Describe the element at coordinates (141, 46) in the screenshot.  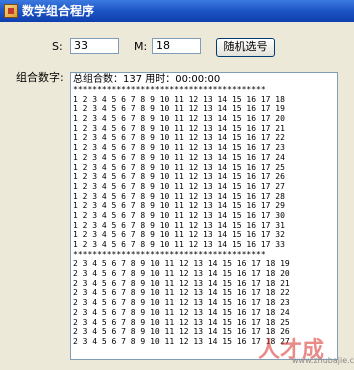
I see `m-label: M:` at that location.